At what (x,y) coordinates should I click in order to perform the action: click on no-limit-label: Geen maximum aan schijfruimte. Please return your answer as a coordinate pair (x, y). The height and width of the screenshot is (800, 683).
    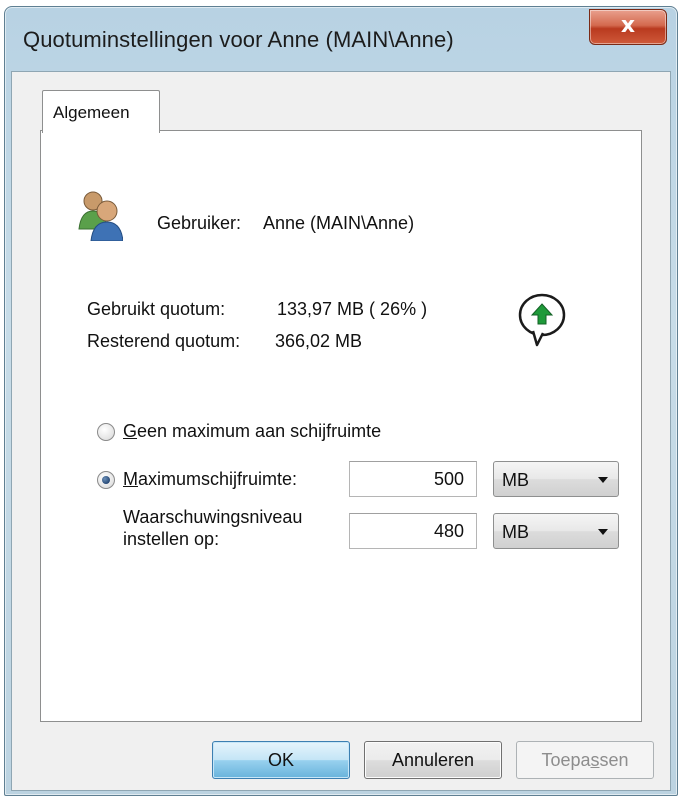
    Looking at the image, I should click on (252, 431).